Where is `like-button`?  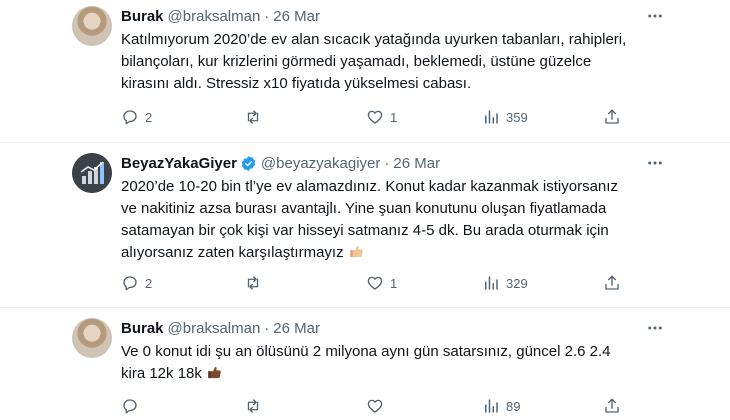 like-button is located at coordinates (378, 406).